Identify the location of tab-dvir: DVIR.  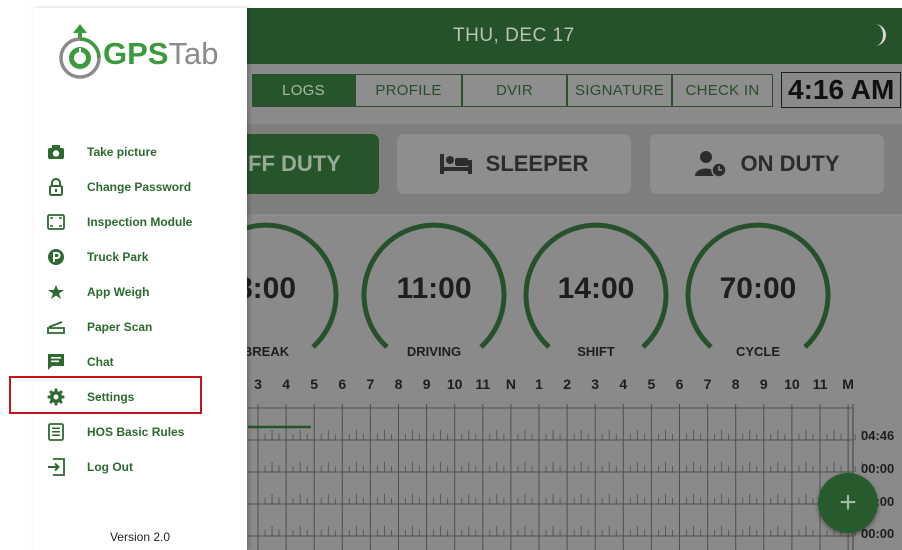
(514, 90).